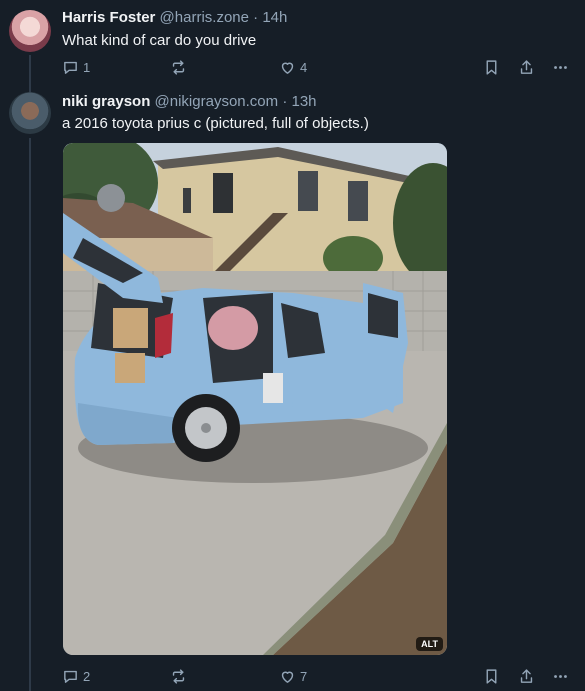  Describe the element at coordinates (106, 101) in the screenshot. I see `author-name: niki grayson` at that location.